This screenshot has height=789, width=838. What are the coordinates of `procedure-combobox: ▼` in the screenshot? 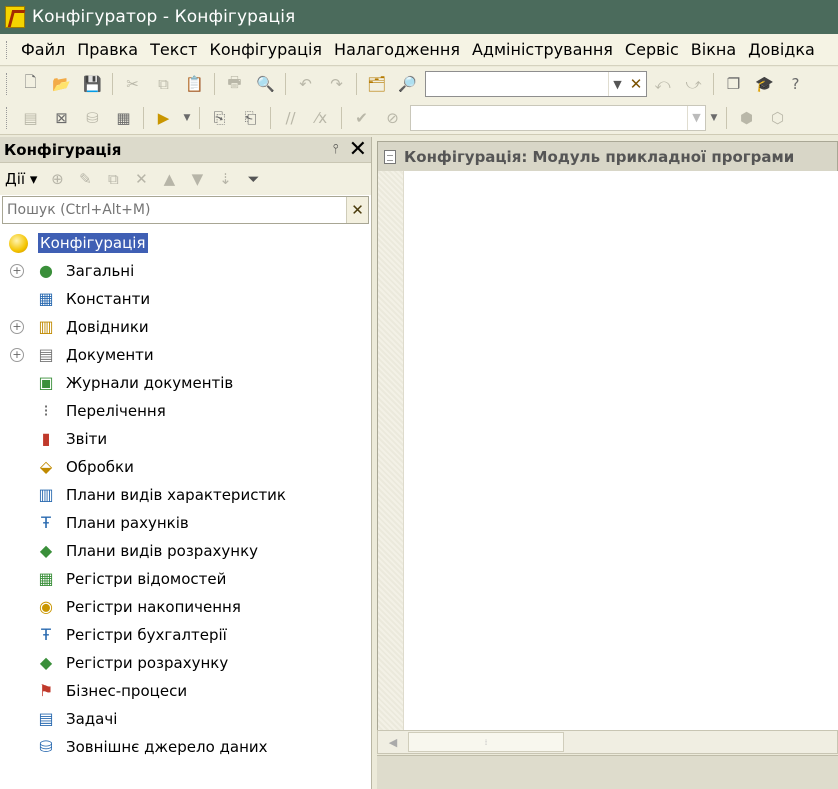 It's located at (558, 117).